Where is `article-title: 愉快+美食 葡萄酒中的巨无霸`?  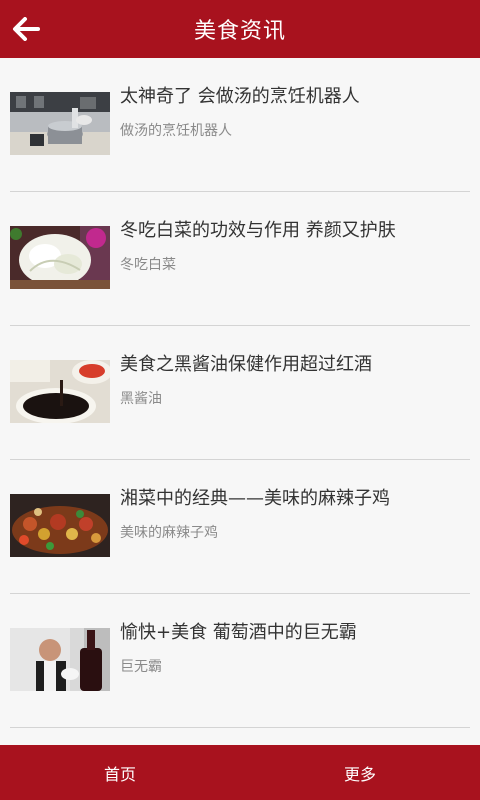
article-title: 愉快+美食 葡萄酒中的巨无霸 is located at coordinates (238, 632).